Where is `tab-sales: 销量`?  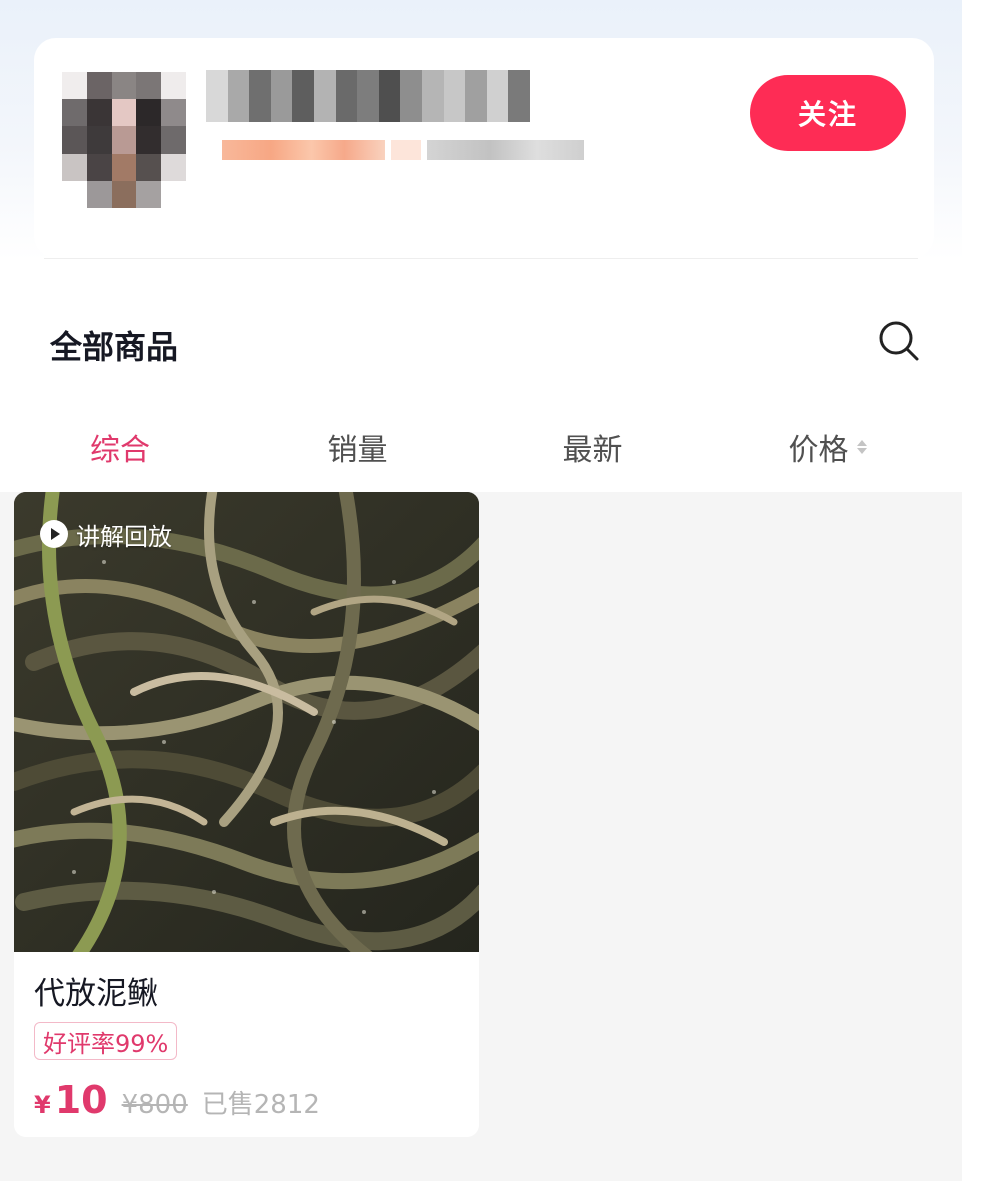
tab-sales: 销量 is located at coordinates (357, 447).